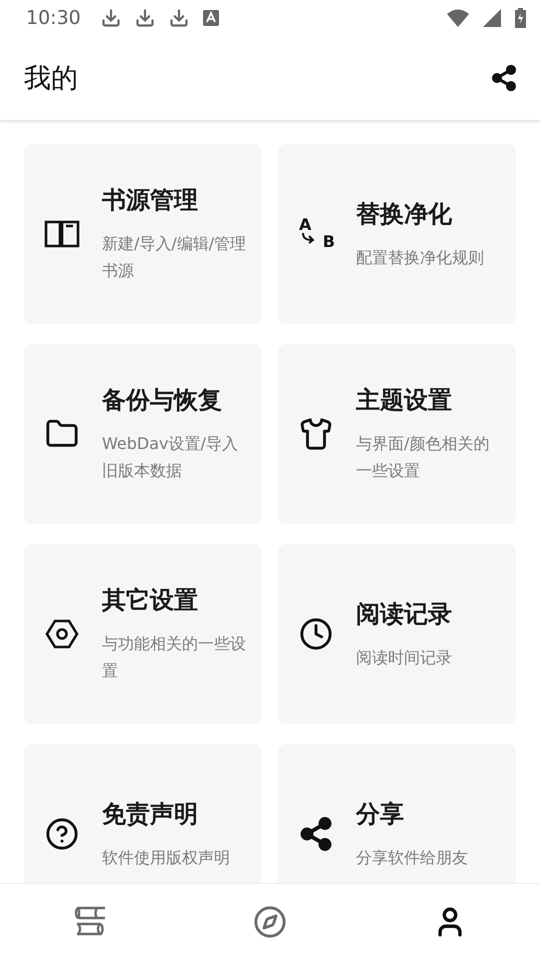 Image resolution: width=540 pixels, height=960 pixels. I want to click on card-description: 与界面/颜色相关的一些设置, so click(423, 457).